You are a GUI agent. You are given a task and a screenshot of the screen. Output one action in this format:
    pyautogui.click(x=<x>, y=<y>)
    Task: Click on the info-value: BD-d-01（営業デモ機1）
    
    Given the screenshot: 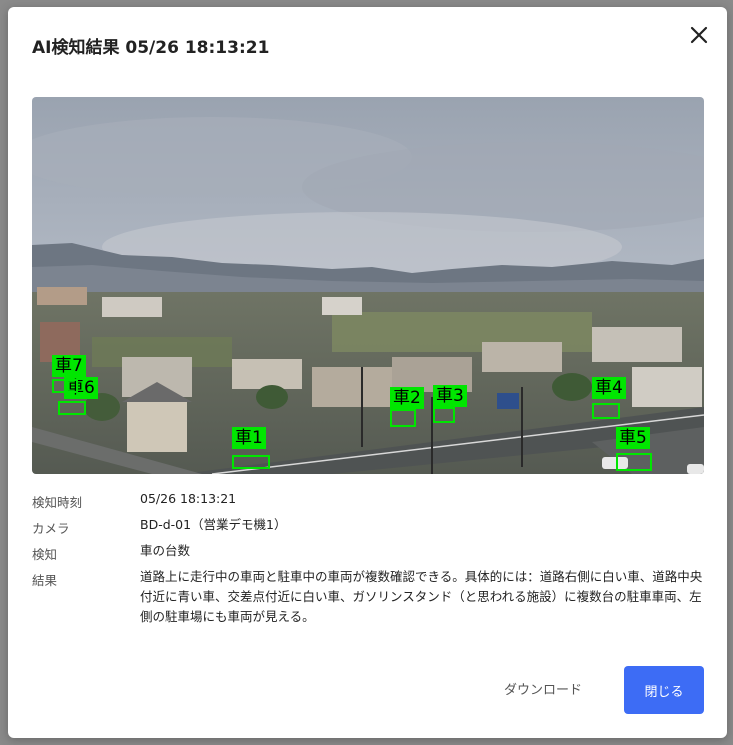 What is the action you would take?
    pyautogui.click(x=213, y=524)
    